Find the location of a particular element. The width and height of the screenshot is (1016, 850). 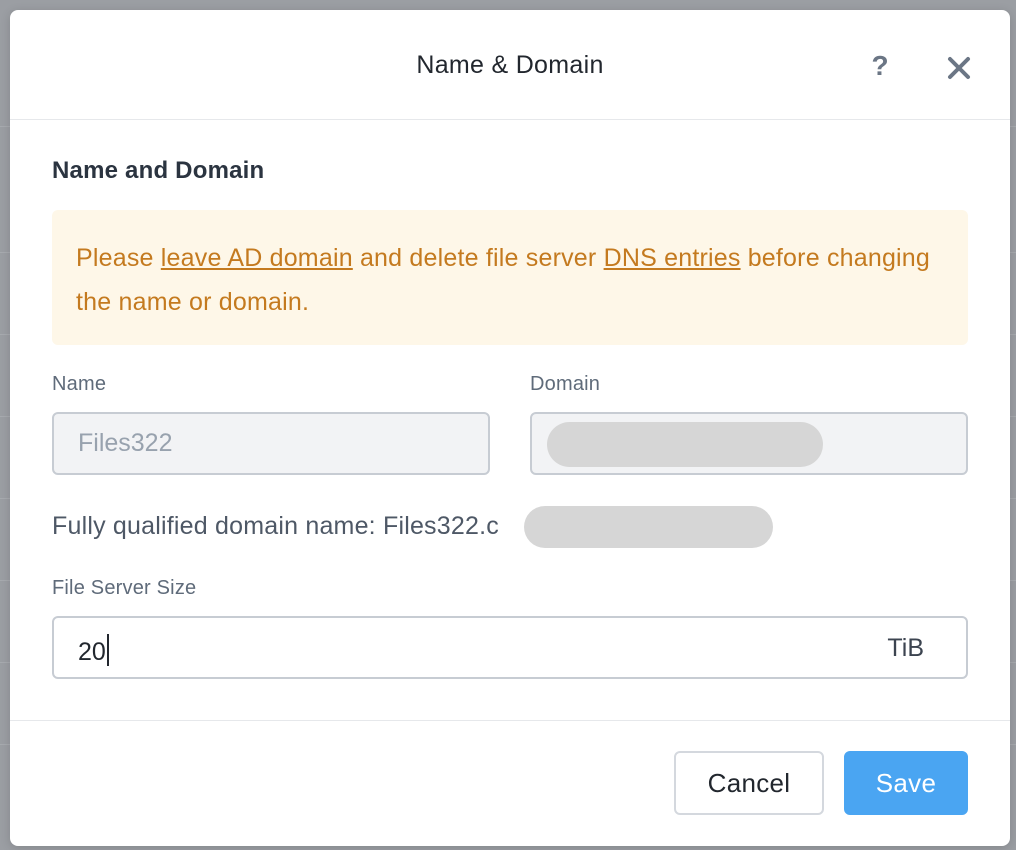

size-value: 20 is located at coordinates (92, 652).